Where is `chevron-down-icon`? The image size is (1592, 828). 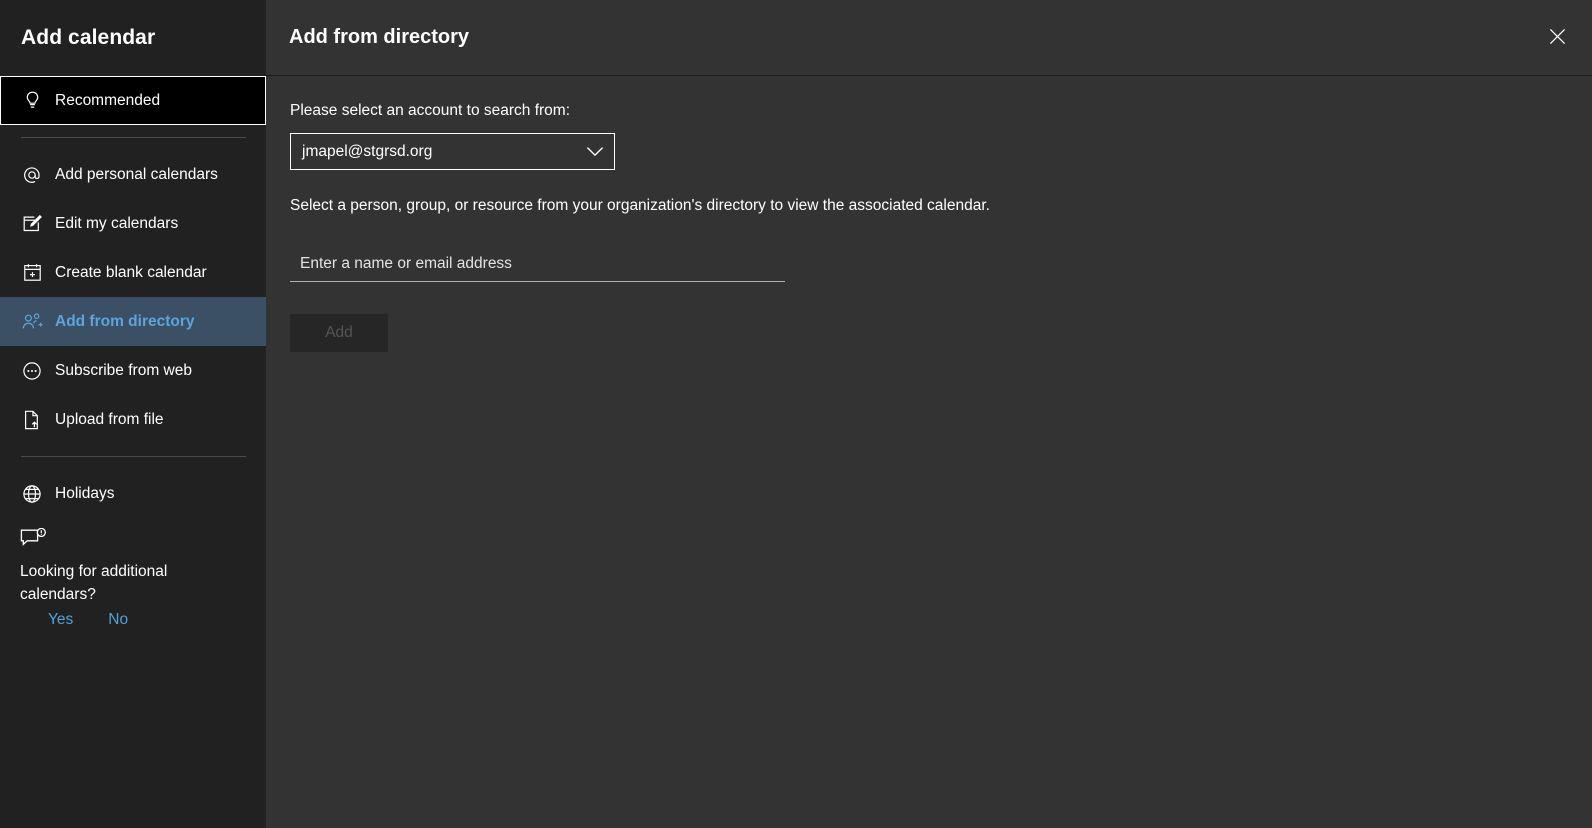 chevron-down-icon is located at coordinates (595, 151).